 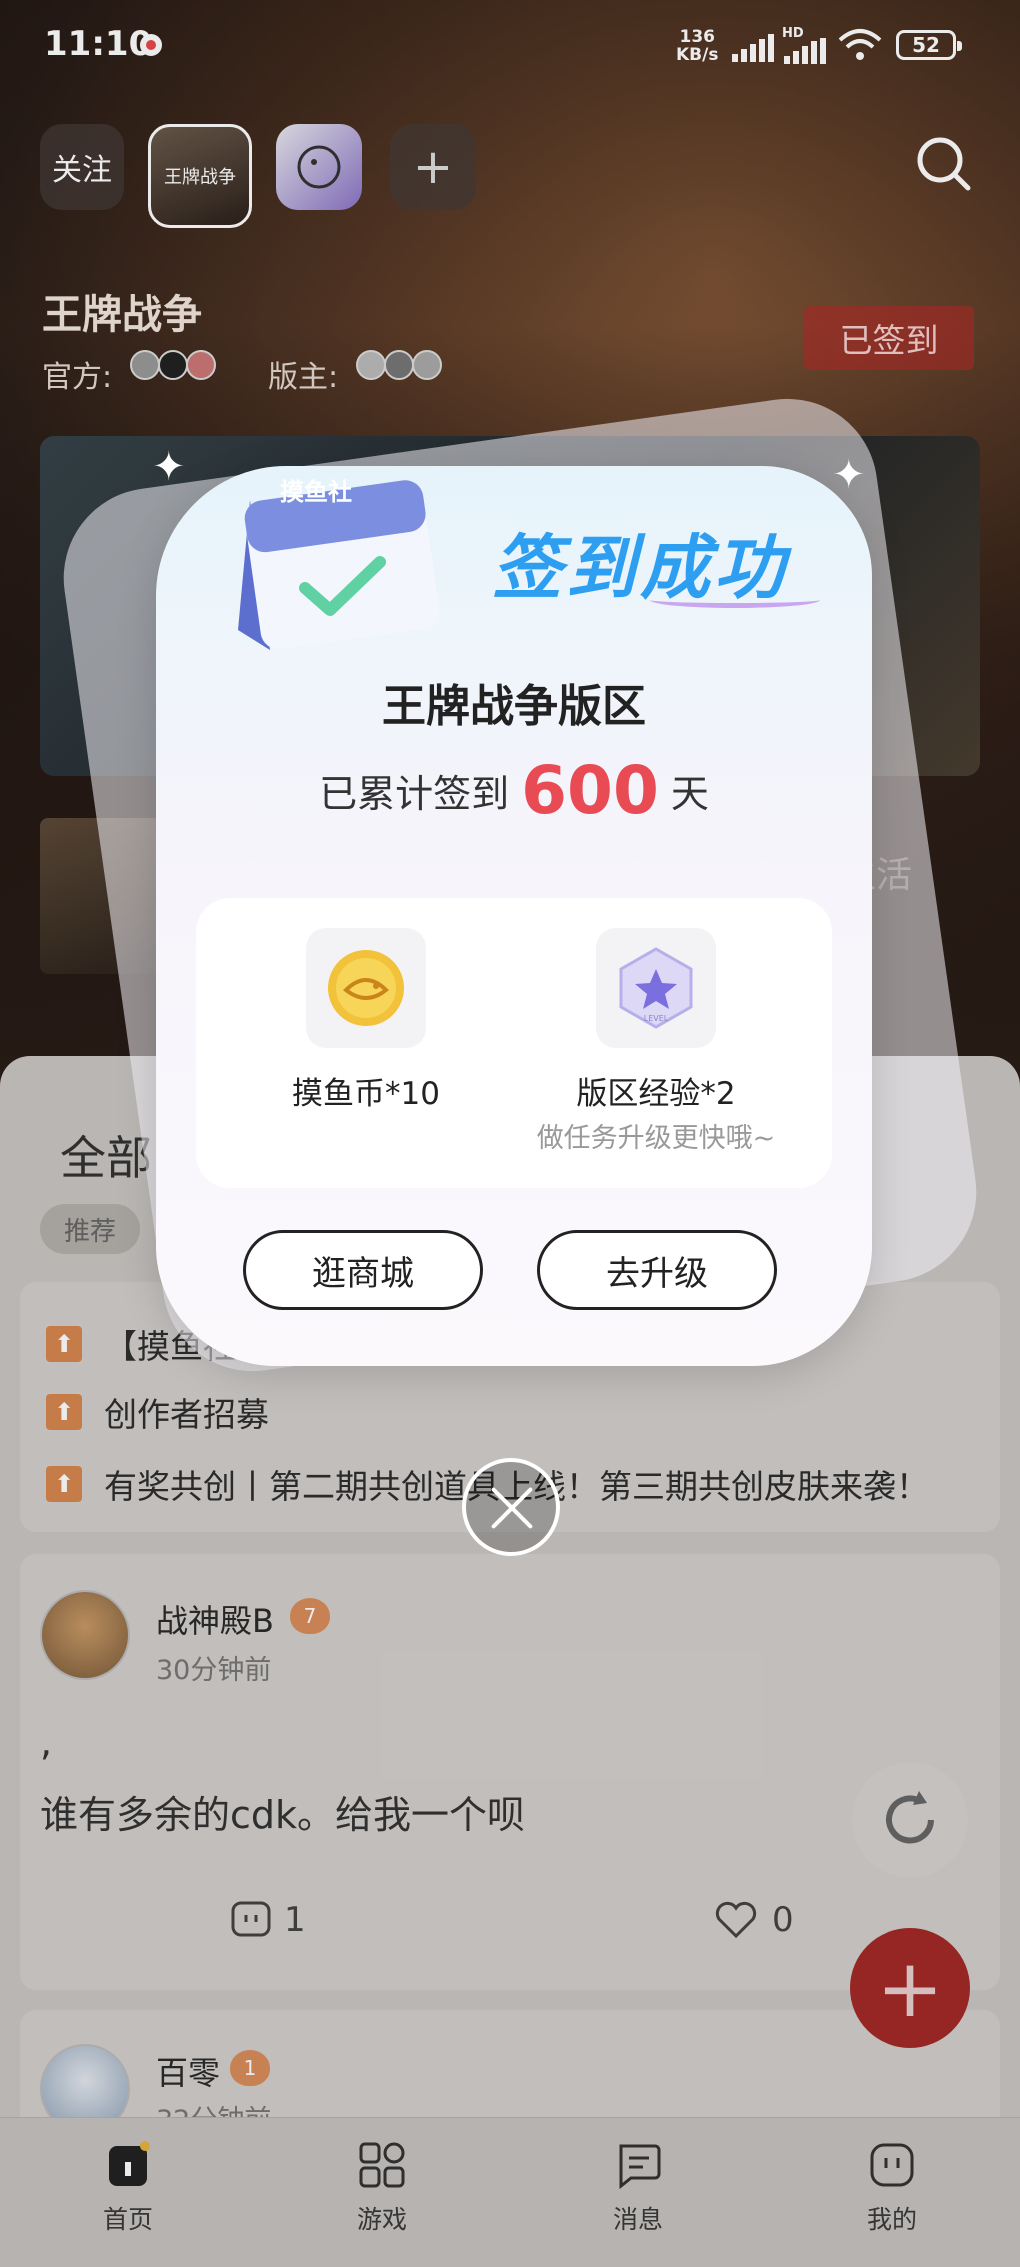 What do you see at coordinates (514, 706) in the screenshot?
I see `section-name: 王牌战争版区` at bounding box center [514, 706].